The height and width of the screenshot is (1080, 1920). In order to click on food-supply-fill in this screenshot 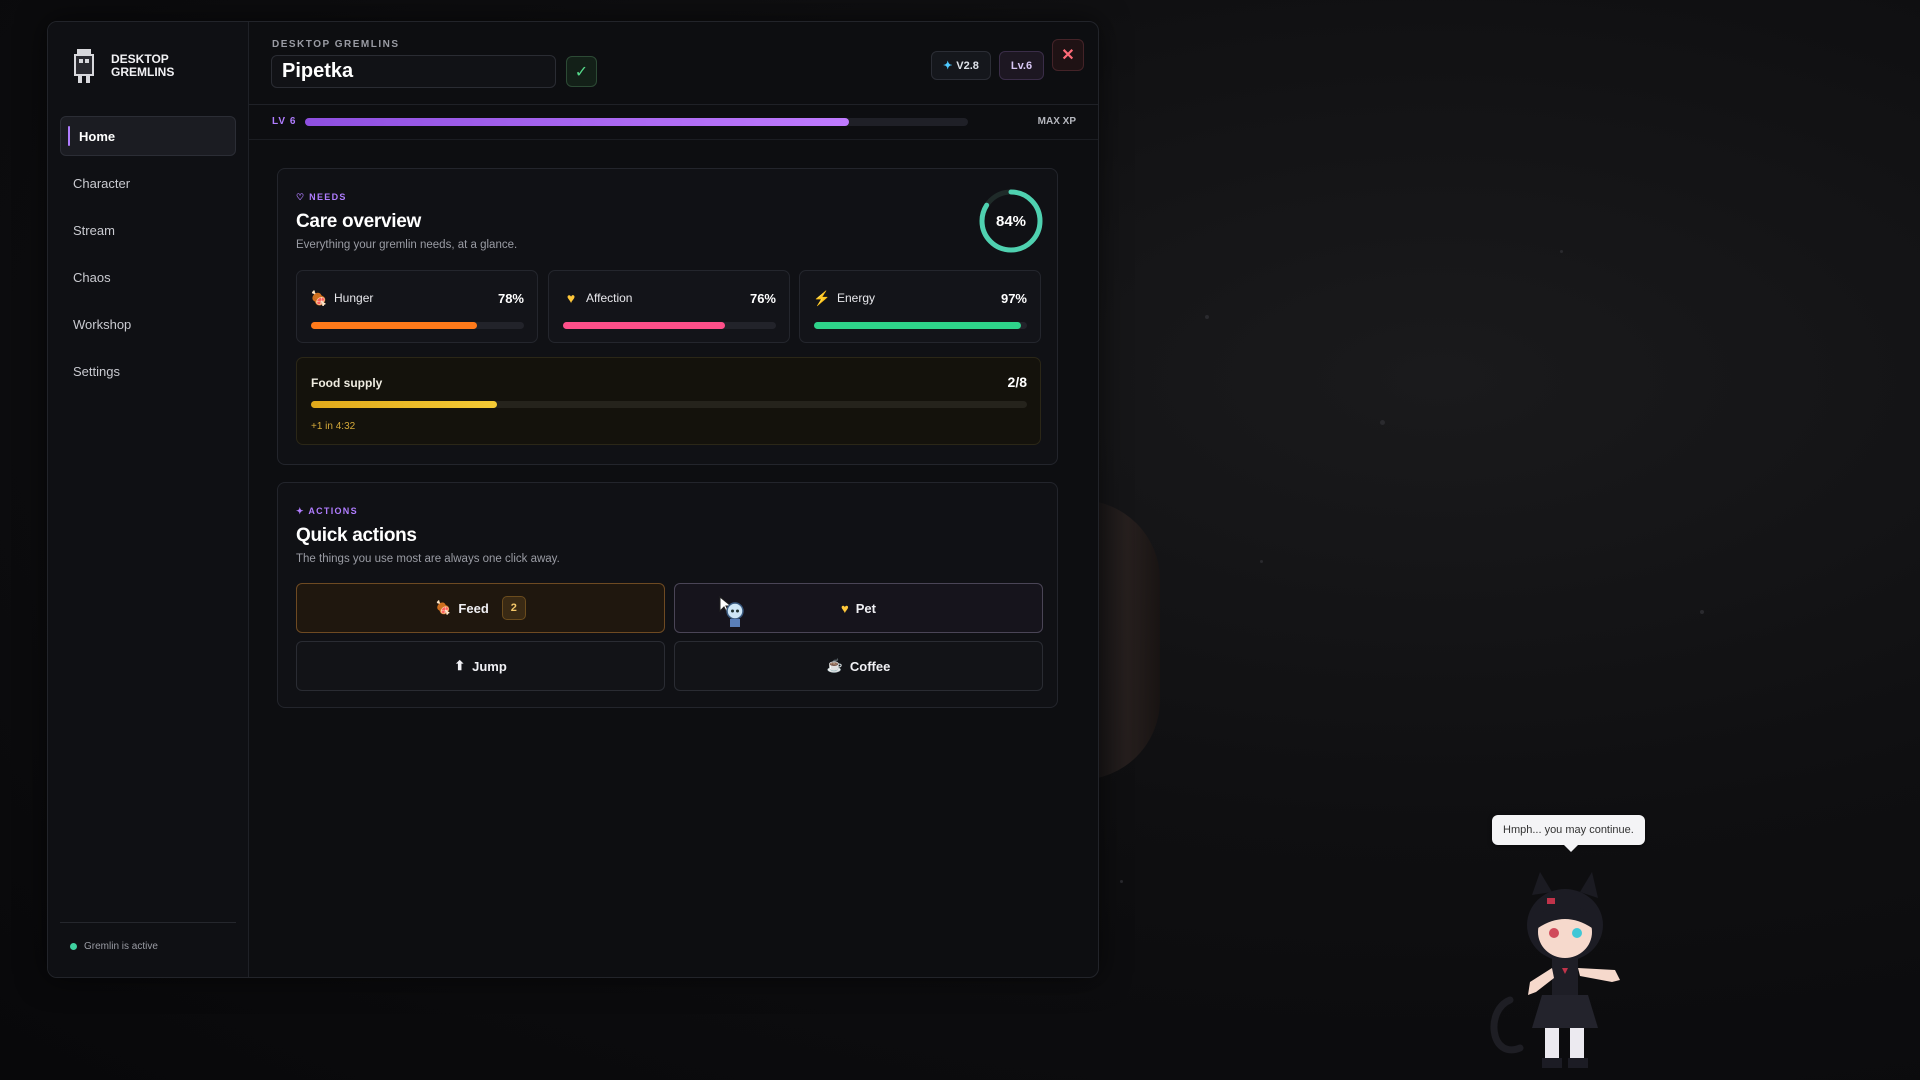, I will do `click(404, 404)`.